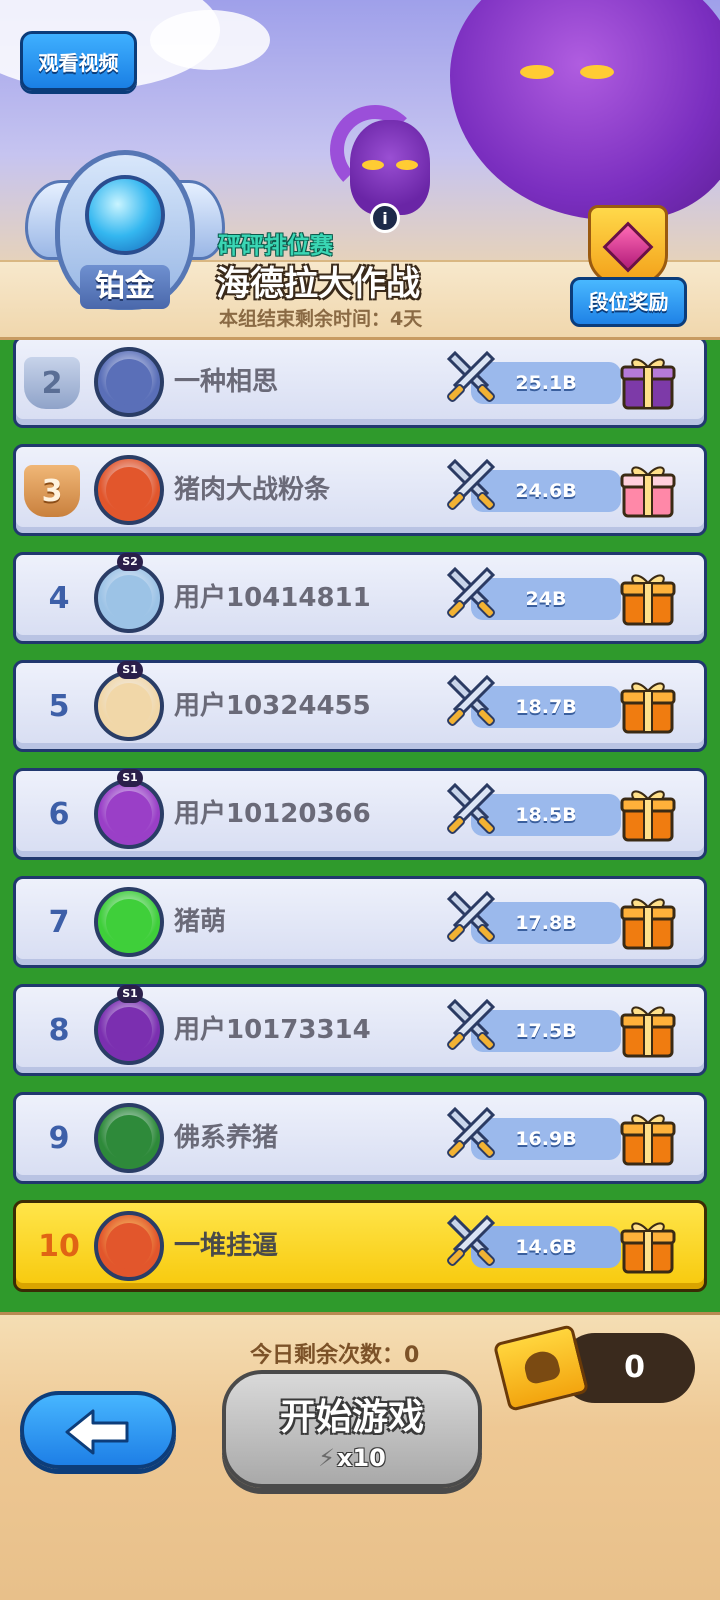  I want to click on back-button, so click(98, 1430).